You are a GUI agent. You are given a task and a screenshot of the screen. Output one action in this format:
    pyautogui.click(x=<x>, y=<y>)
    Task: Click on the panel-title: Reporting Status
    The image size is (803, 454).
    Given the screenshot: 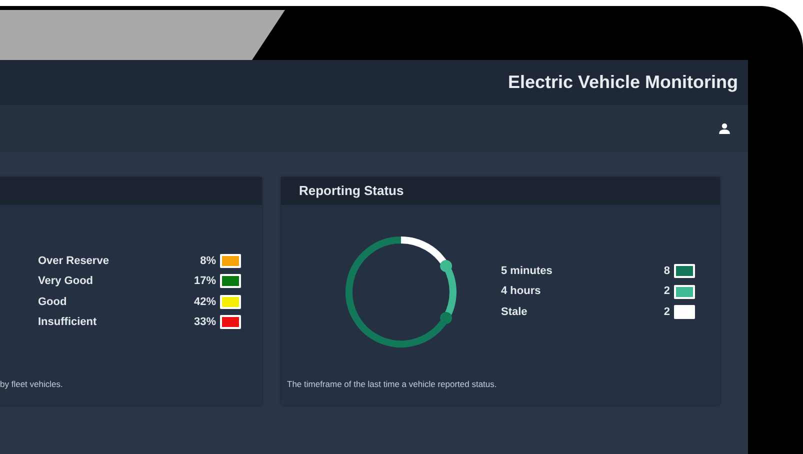 What is the action you would take?
    pyautogui.click(x=351, y=191)
    